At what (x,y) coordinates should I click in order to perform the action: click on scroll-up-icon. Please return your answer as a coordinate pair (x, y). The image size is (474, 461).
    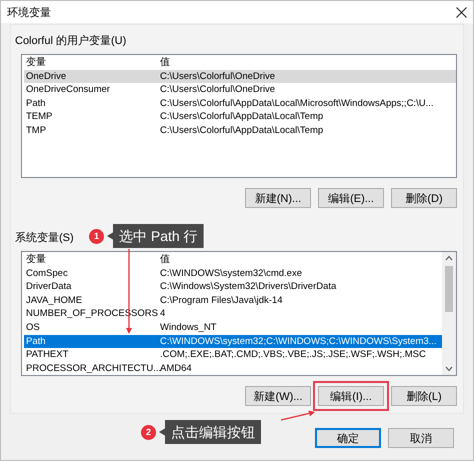
    Looking at the image, I should click on (449, 258).